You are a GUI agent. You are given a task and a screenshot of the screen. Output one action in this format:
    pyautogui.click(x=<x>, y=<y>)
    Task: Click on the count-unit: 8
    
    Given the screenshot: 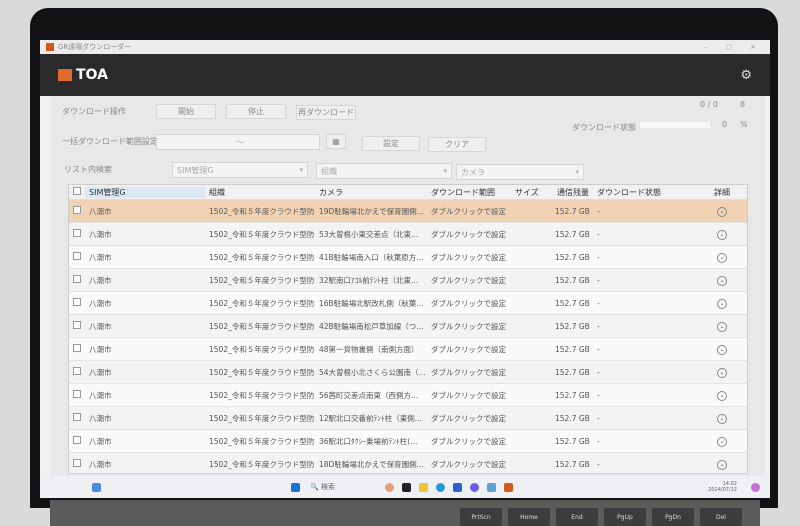 What is the action you would take?
    pyautogui.click(x=743, y=104)
    